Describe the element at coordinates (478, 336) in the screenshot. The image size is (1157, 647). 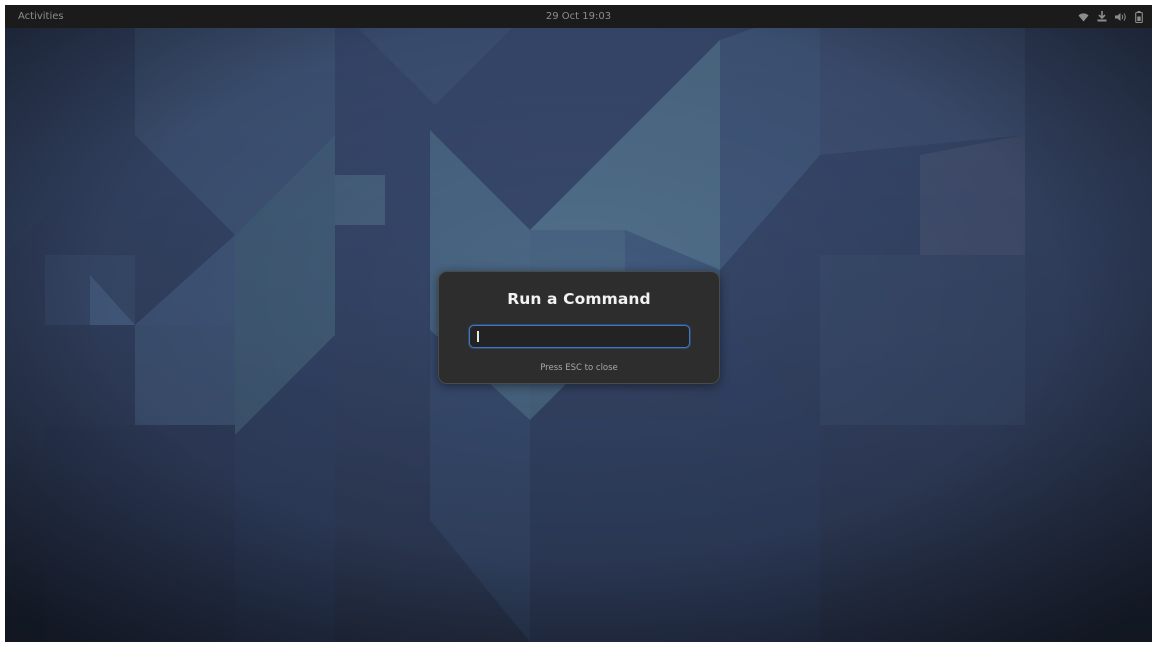
I see `text-caret` at that location.